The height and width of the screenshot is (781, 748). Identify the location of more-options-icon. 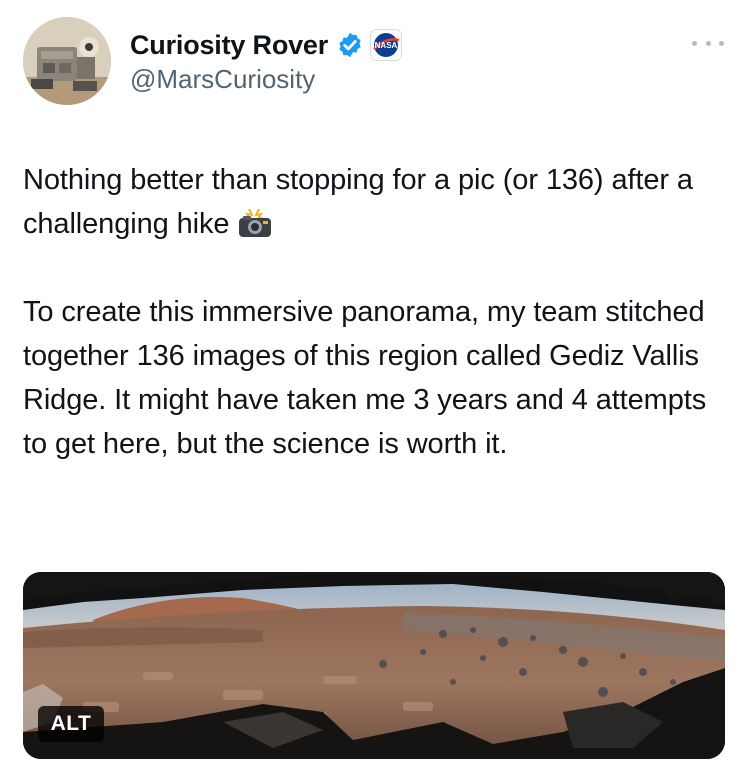
(708, 43).